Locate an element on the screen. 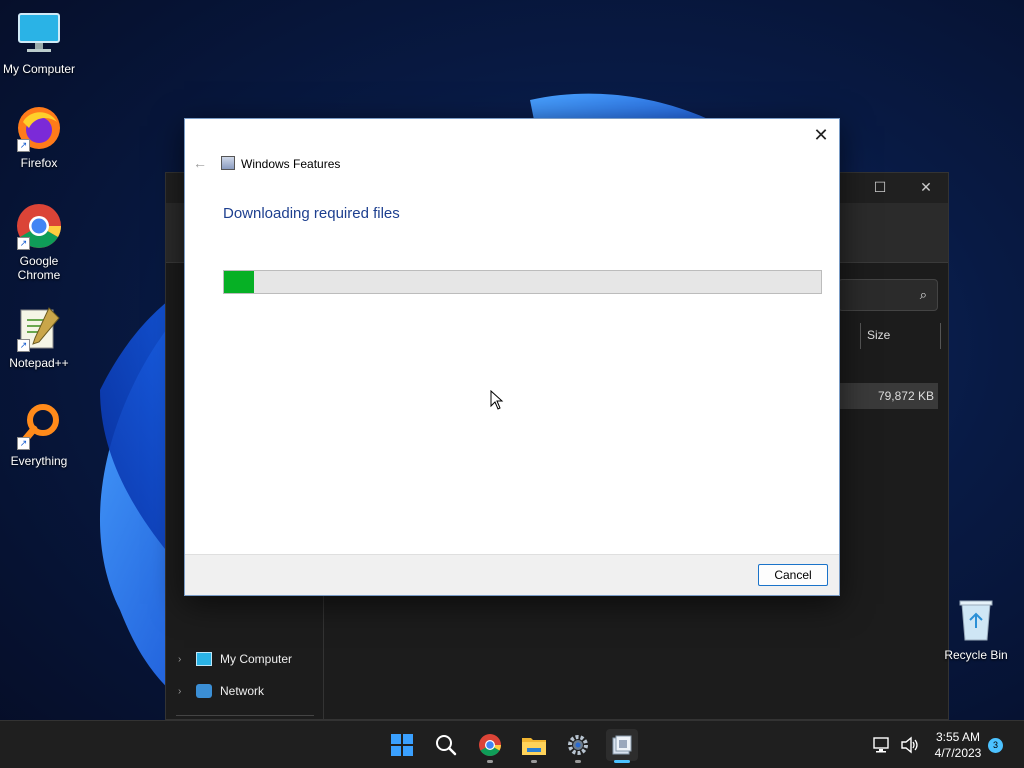 The width and height of the screenshot is (1024, 768). taskbar-windows-features is located at coordinates (622, 746).